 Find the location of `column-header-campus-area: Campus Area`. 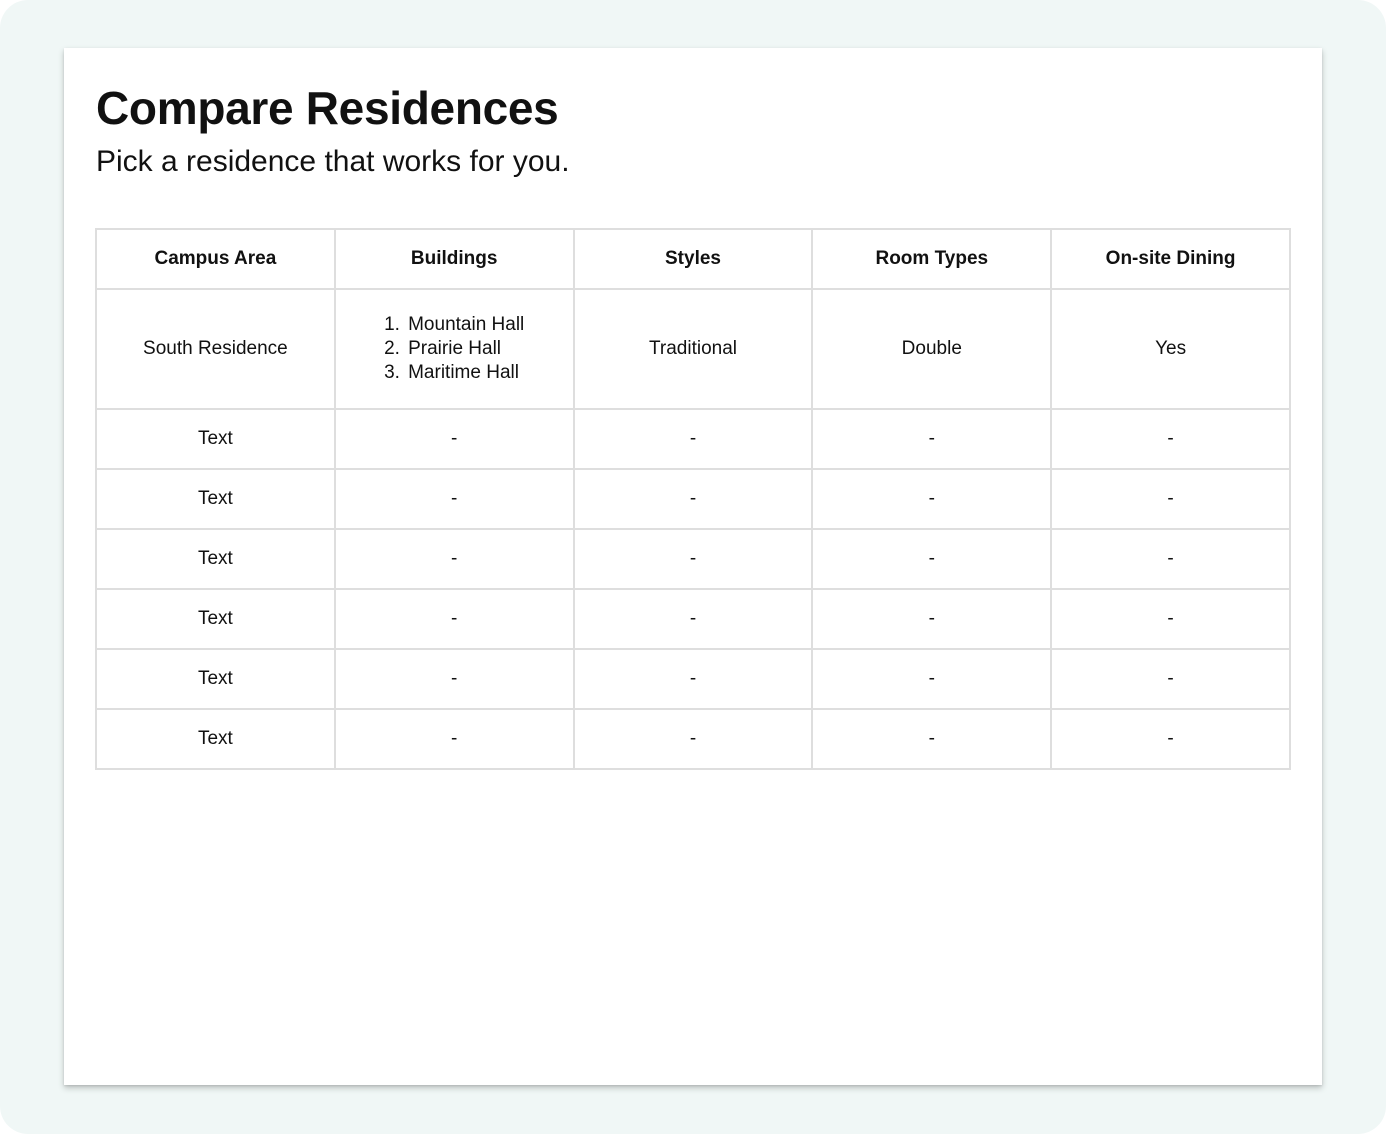

column-header-campus-area: Campus Area is located at coordinates (215, 259).